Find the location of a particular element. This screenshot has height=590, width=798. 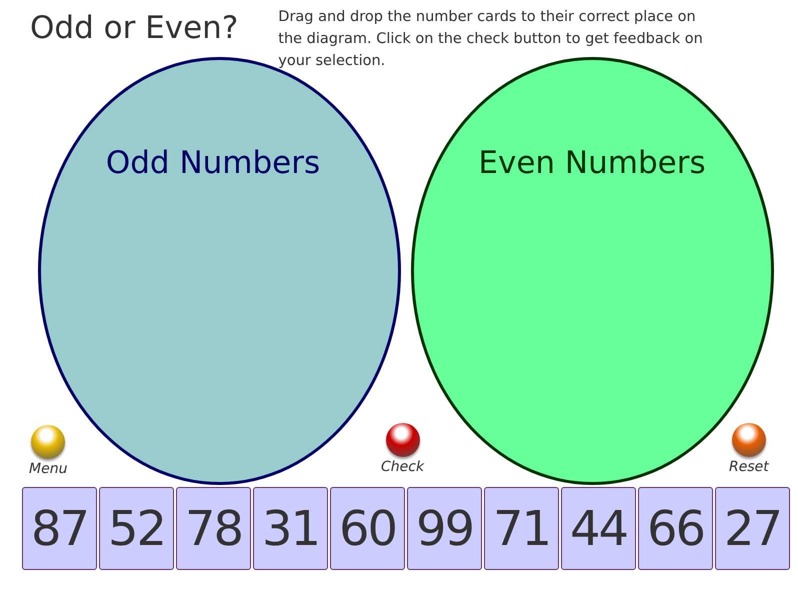

number-card: 44 is located at coordinates (598, 528).